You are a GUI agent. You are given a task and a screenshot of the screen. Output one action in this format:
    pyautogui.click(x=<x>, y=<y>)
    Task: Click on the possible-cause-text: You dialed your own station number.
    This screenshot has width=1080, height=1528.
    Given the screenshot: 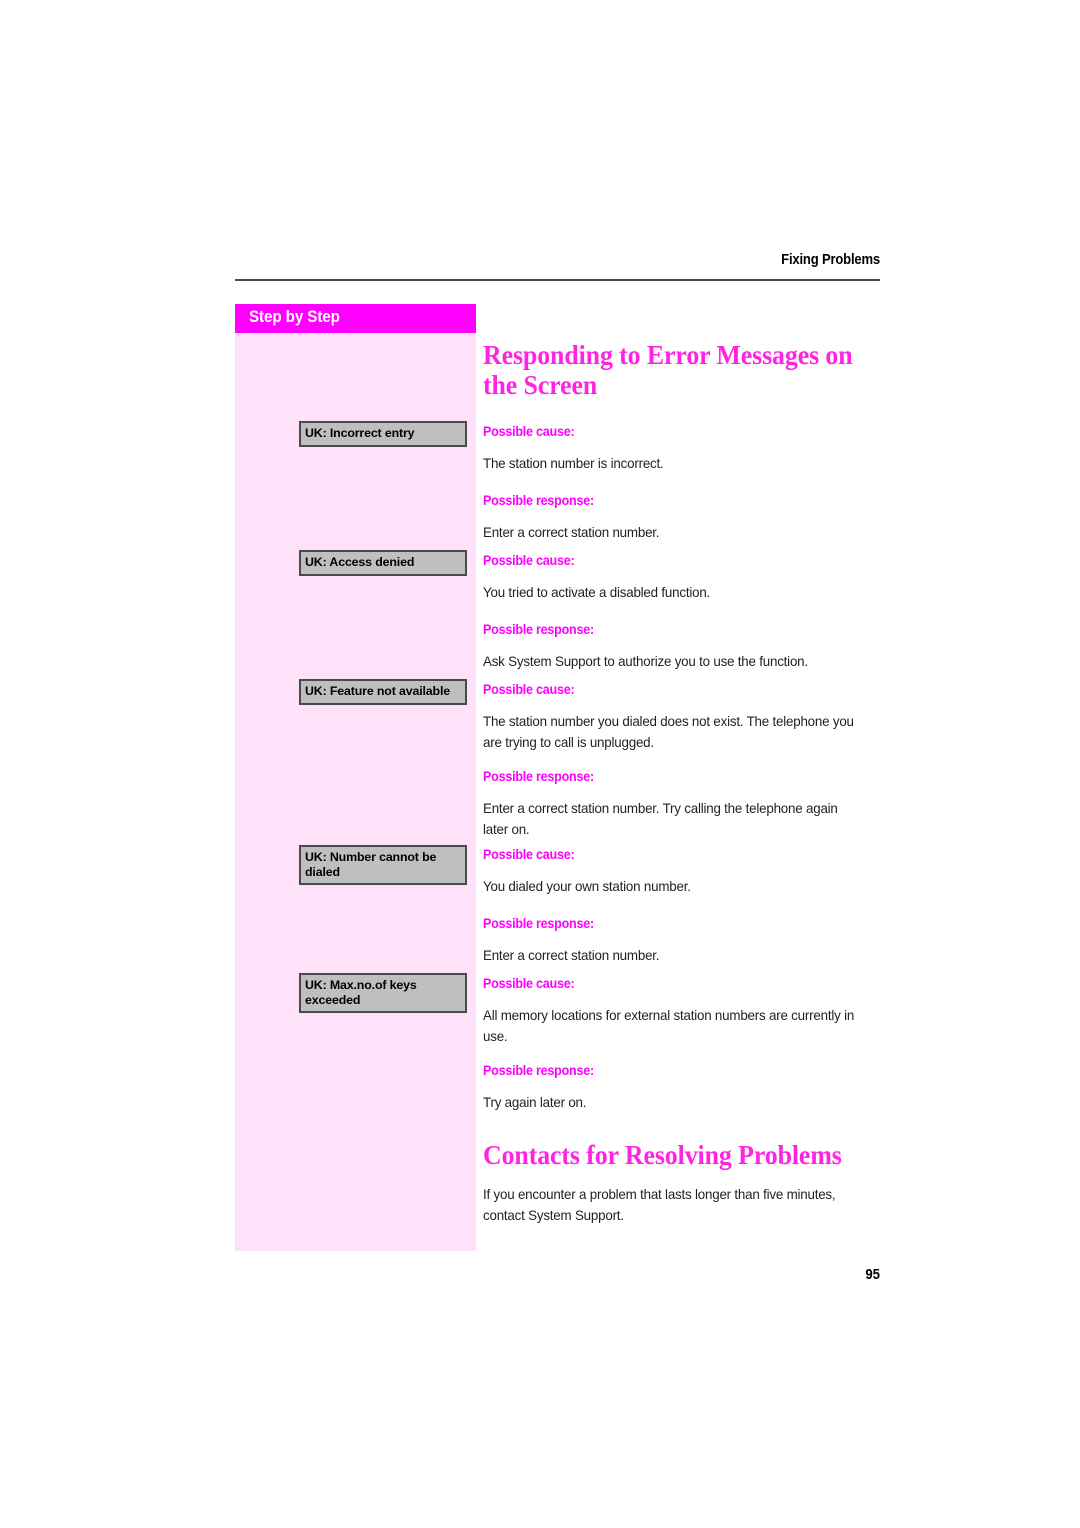 What is the action you would take?
    pyautogui.click(x=587, y=886)
    